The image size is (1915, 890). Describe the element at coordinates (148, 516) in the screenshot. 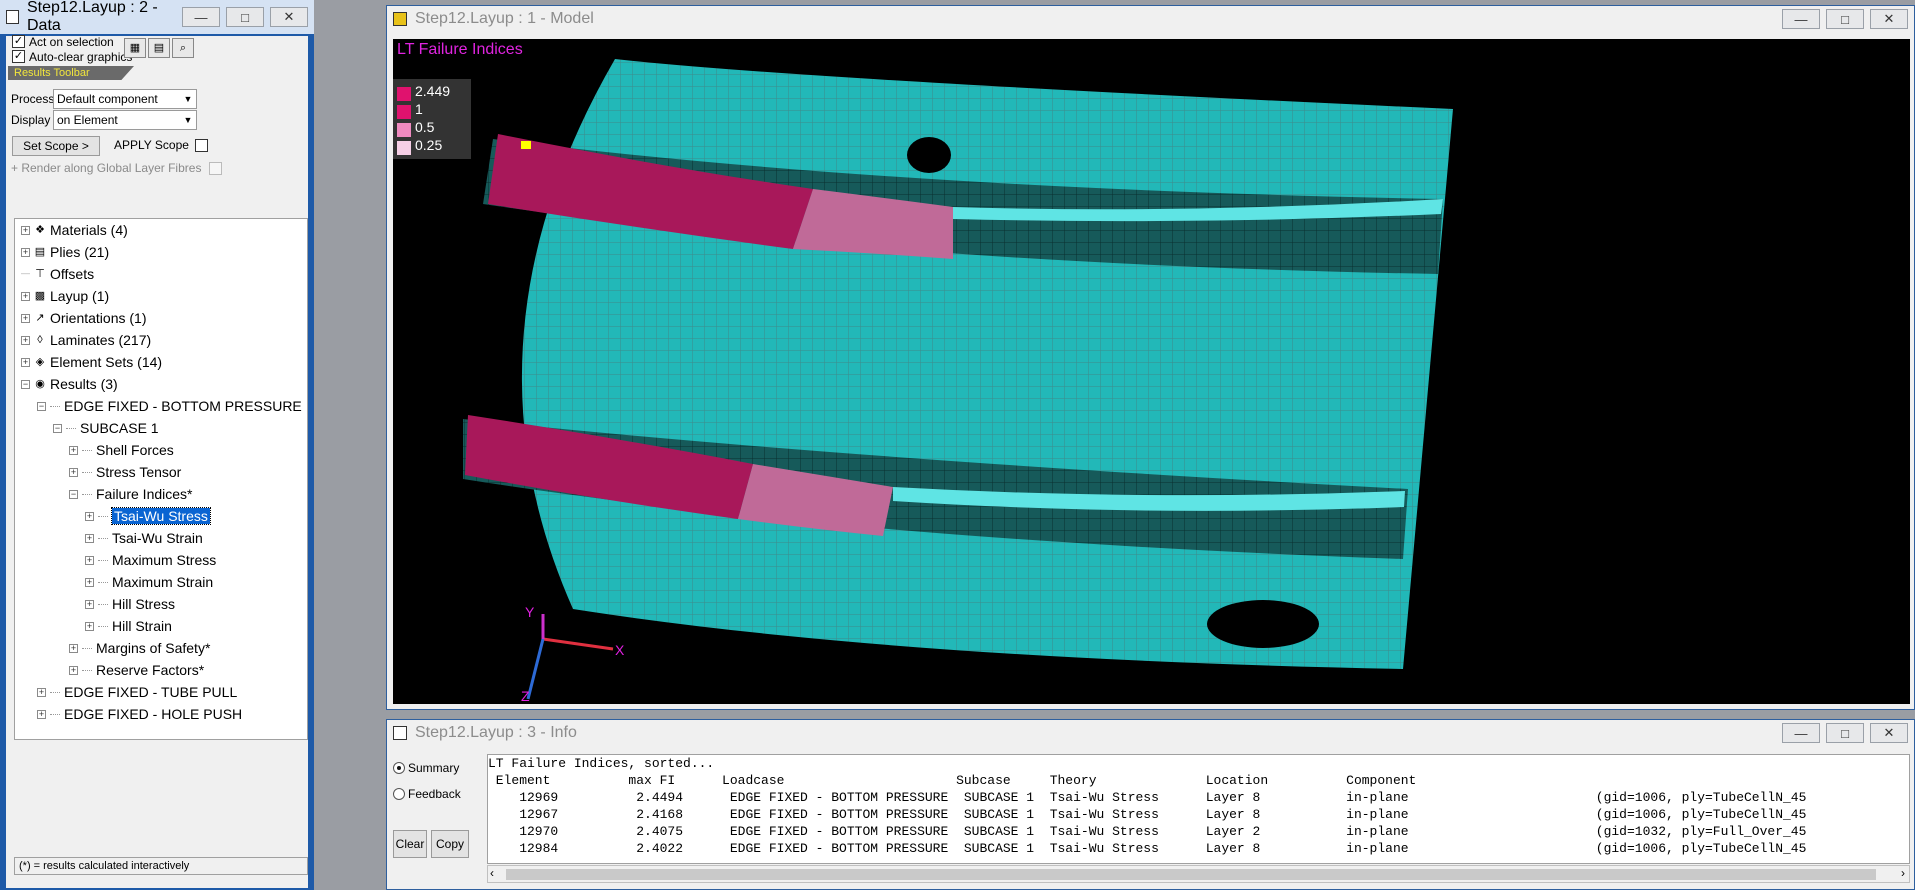

I see `tree-node: + Tsai-Wu Stress` at that location.